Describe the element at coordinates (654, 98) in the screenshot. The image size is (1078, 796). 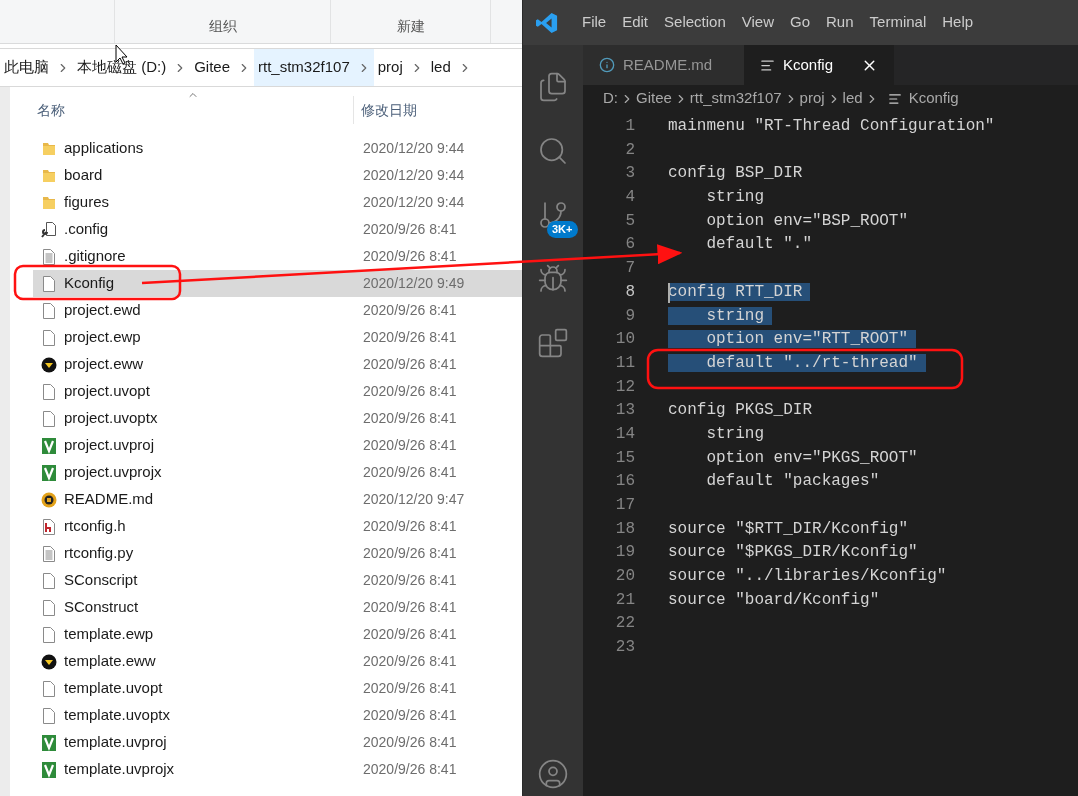
I see `breadcrumb-item: Gitee` at that location.